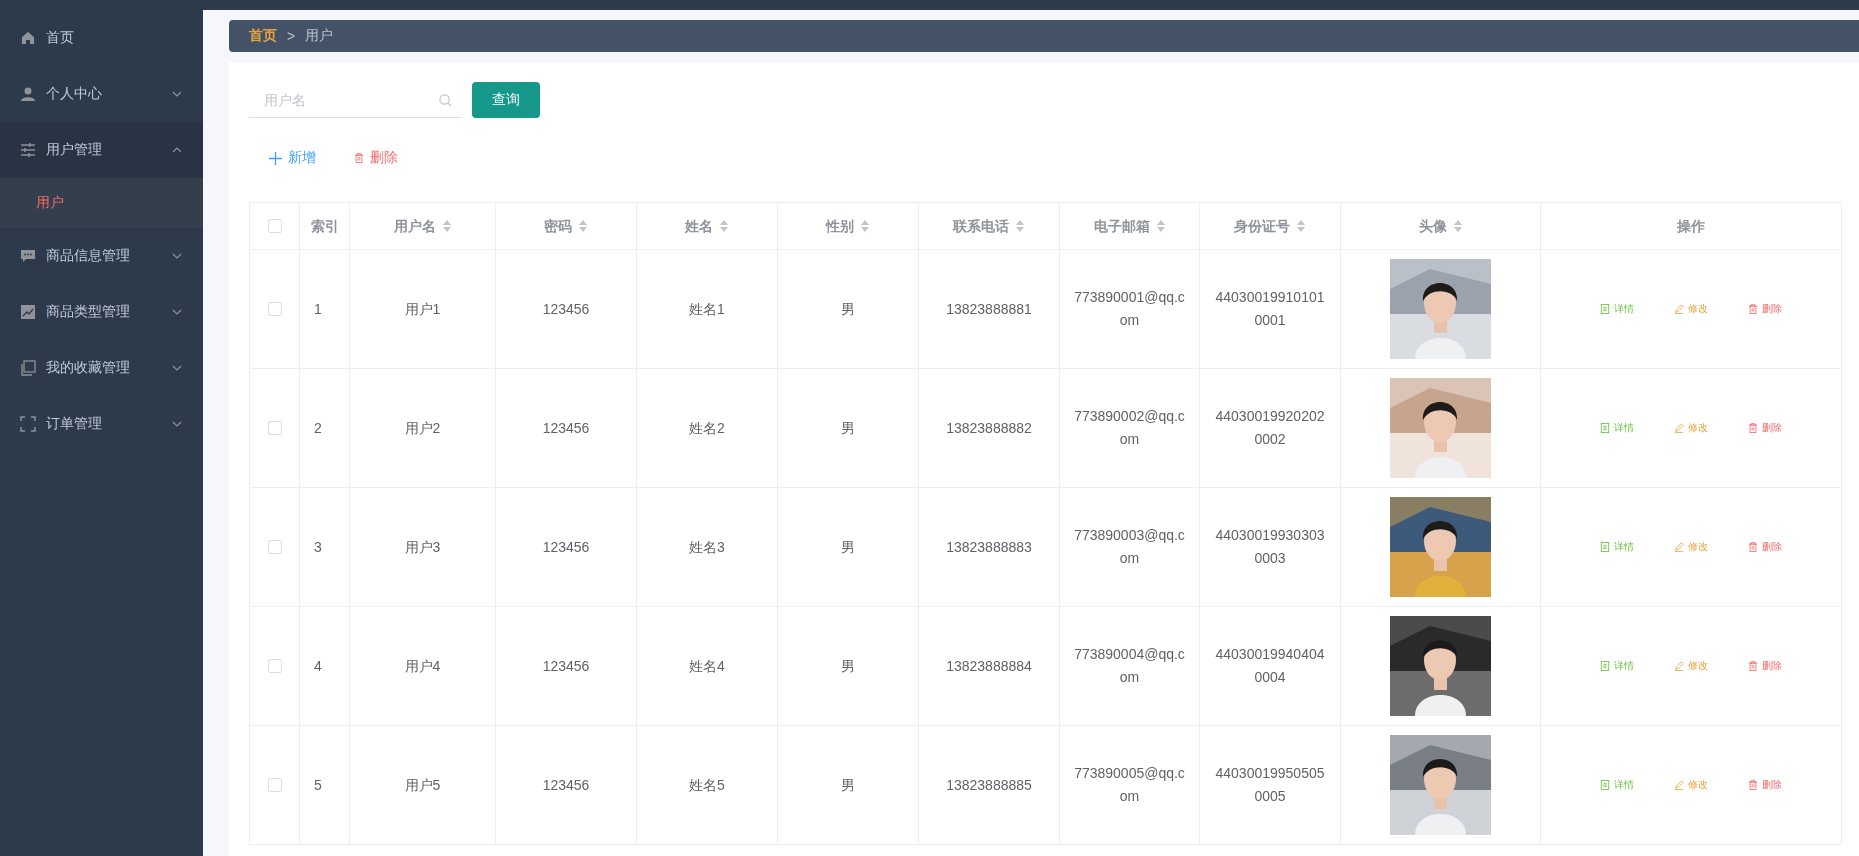  What do you see at coordinates (506, 100) in the screenshot?
I see `query-button: 查询` at bounding box center [506, 100].